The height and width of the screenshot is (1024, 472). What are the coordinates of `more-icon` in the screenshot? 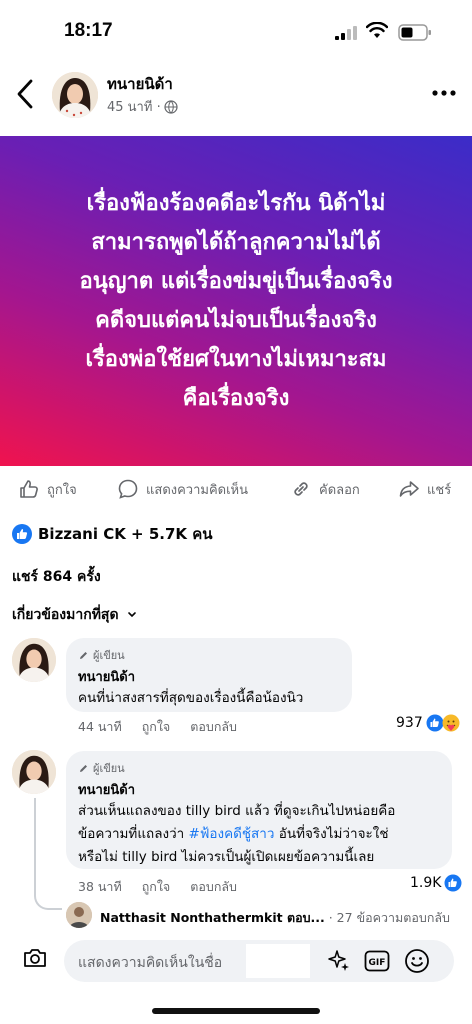 It's located at (444, 93).